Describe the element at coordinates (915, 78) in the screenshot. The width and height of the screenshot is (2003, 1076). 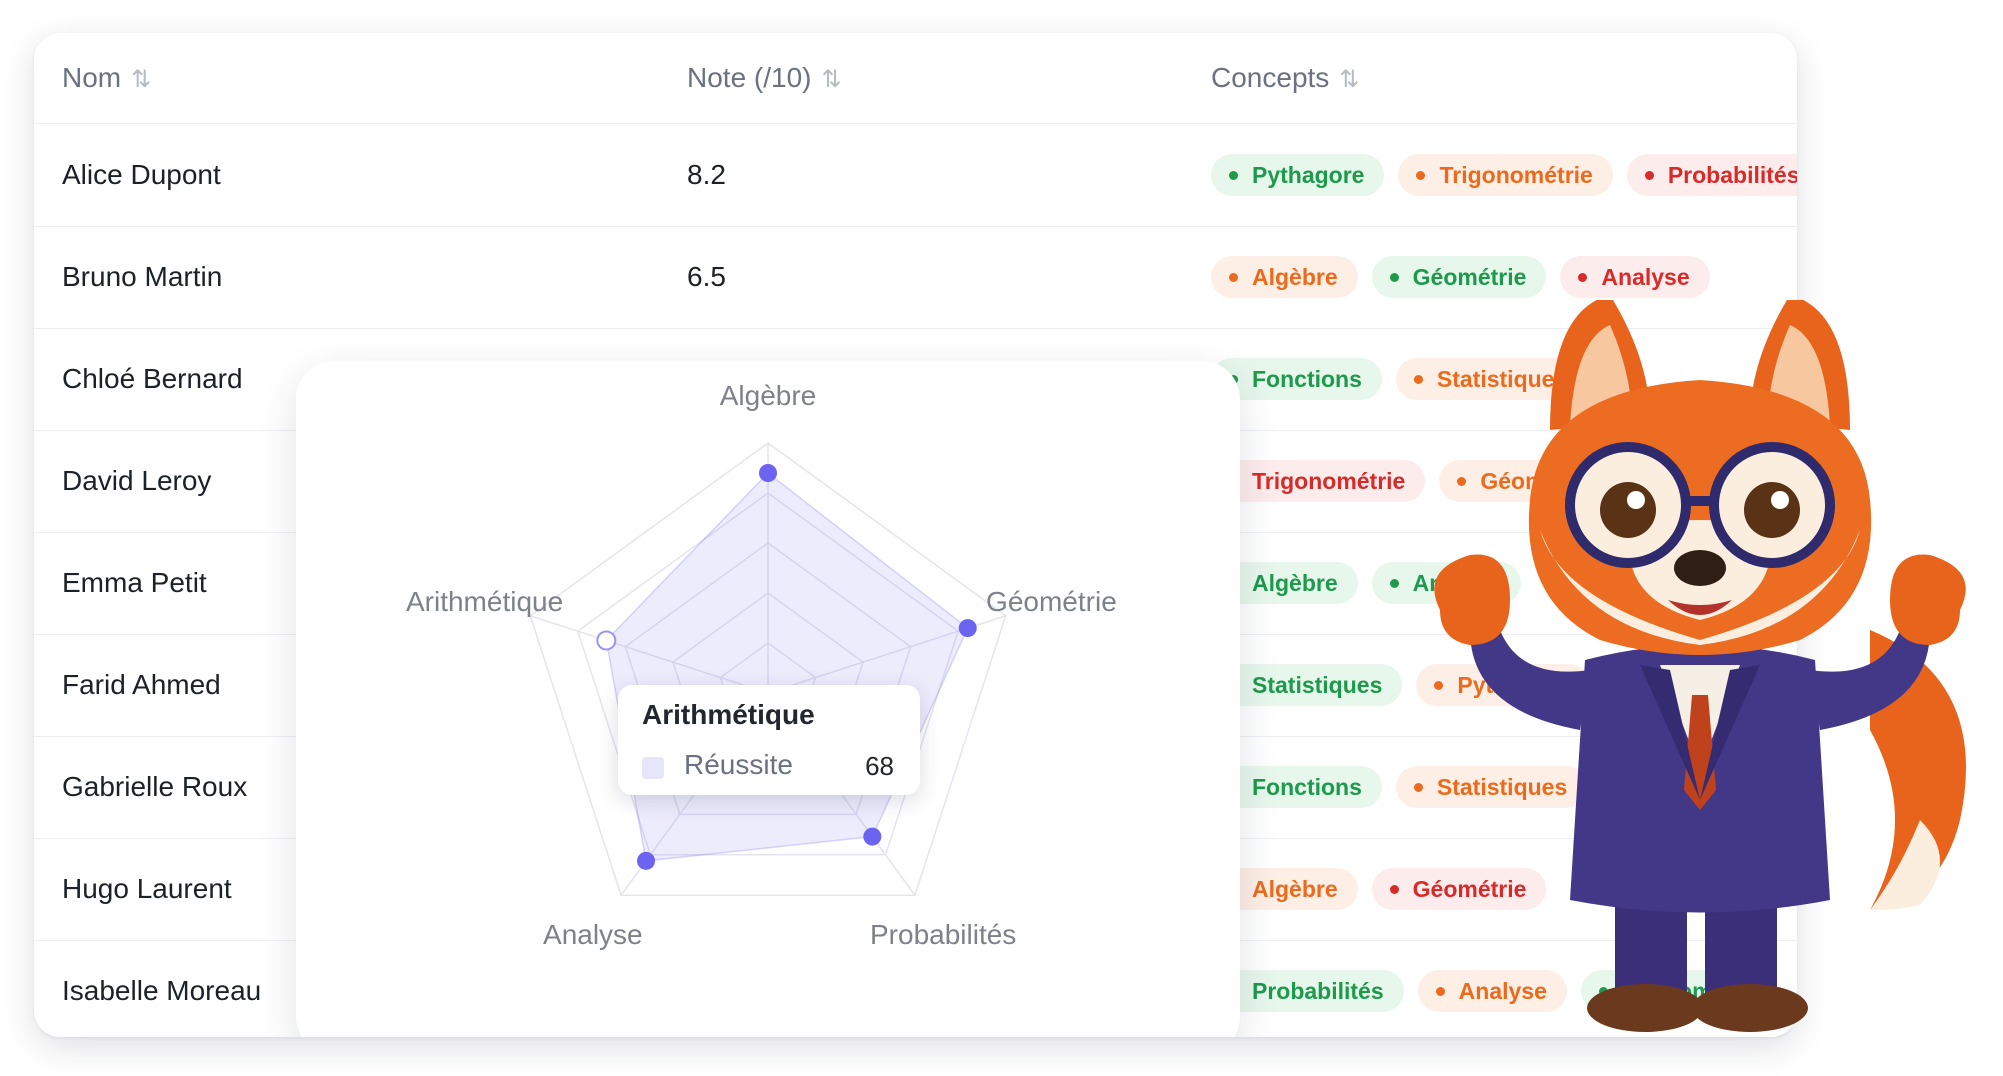
I see `table-header: Nom ⇅ Note (/10) ⇅ Concepts ⇅` at that location.